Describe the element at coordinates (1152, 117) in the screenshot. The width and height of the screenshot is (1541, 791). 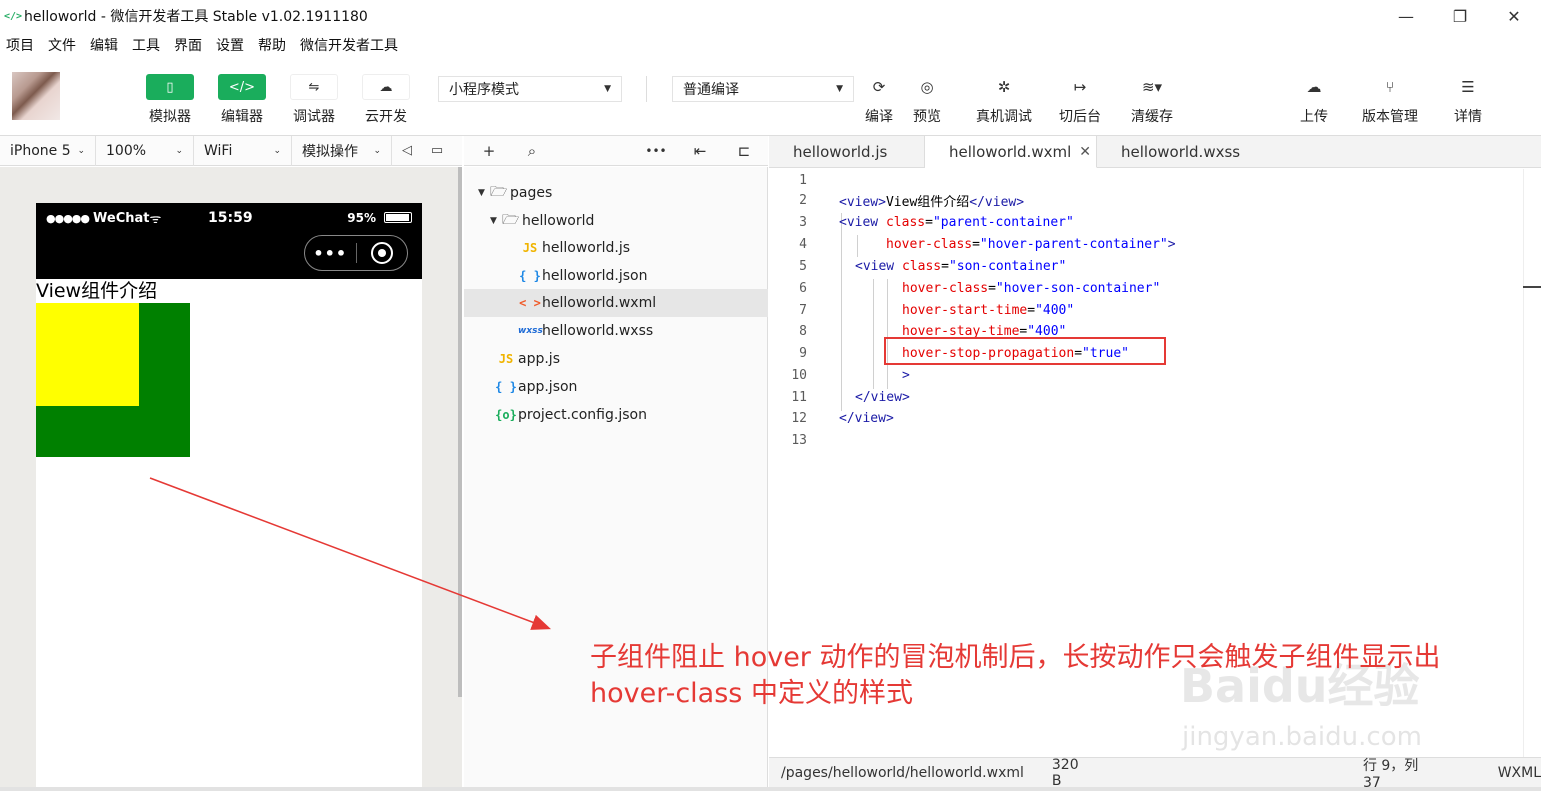
I see `clear-cache-label: 清缓存` at that location.